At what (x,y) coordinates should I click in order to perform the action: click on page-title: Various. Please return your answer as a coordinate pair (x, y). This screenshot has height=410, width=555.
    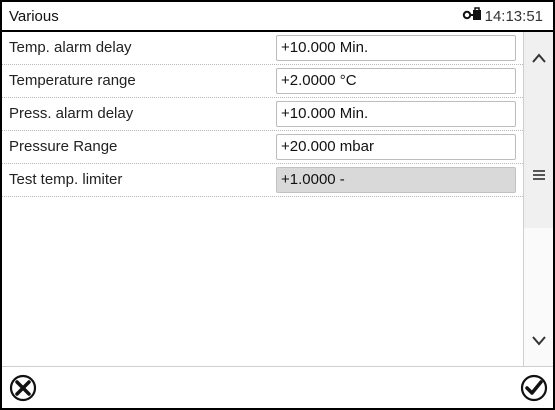
    Looking at the image, I should click on (34, 16).